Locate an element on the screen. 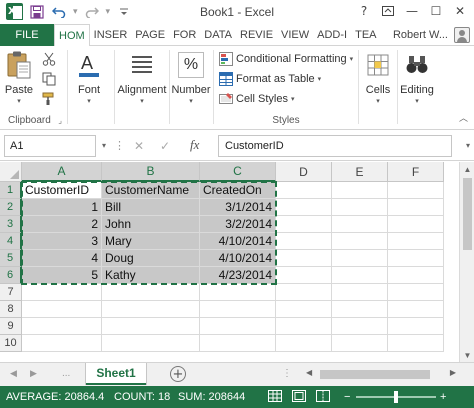  number-button: % Number ▾ is located at coordinates (191, 77).